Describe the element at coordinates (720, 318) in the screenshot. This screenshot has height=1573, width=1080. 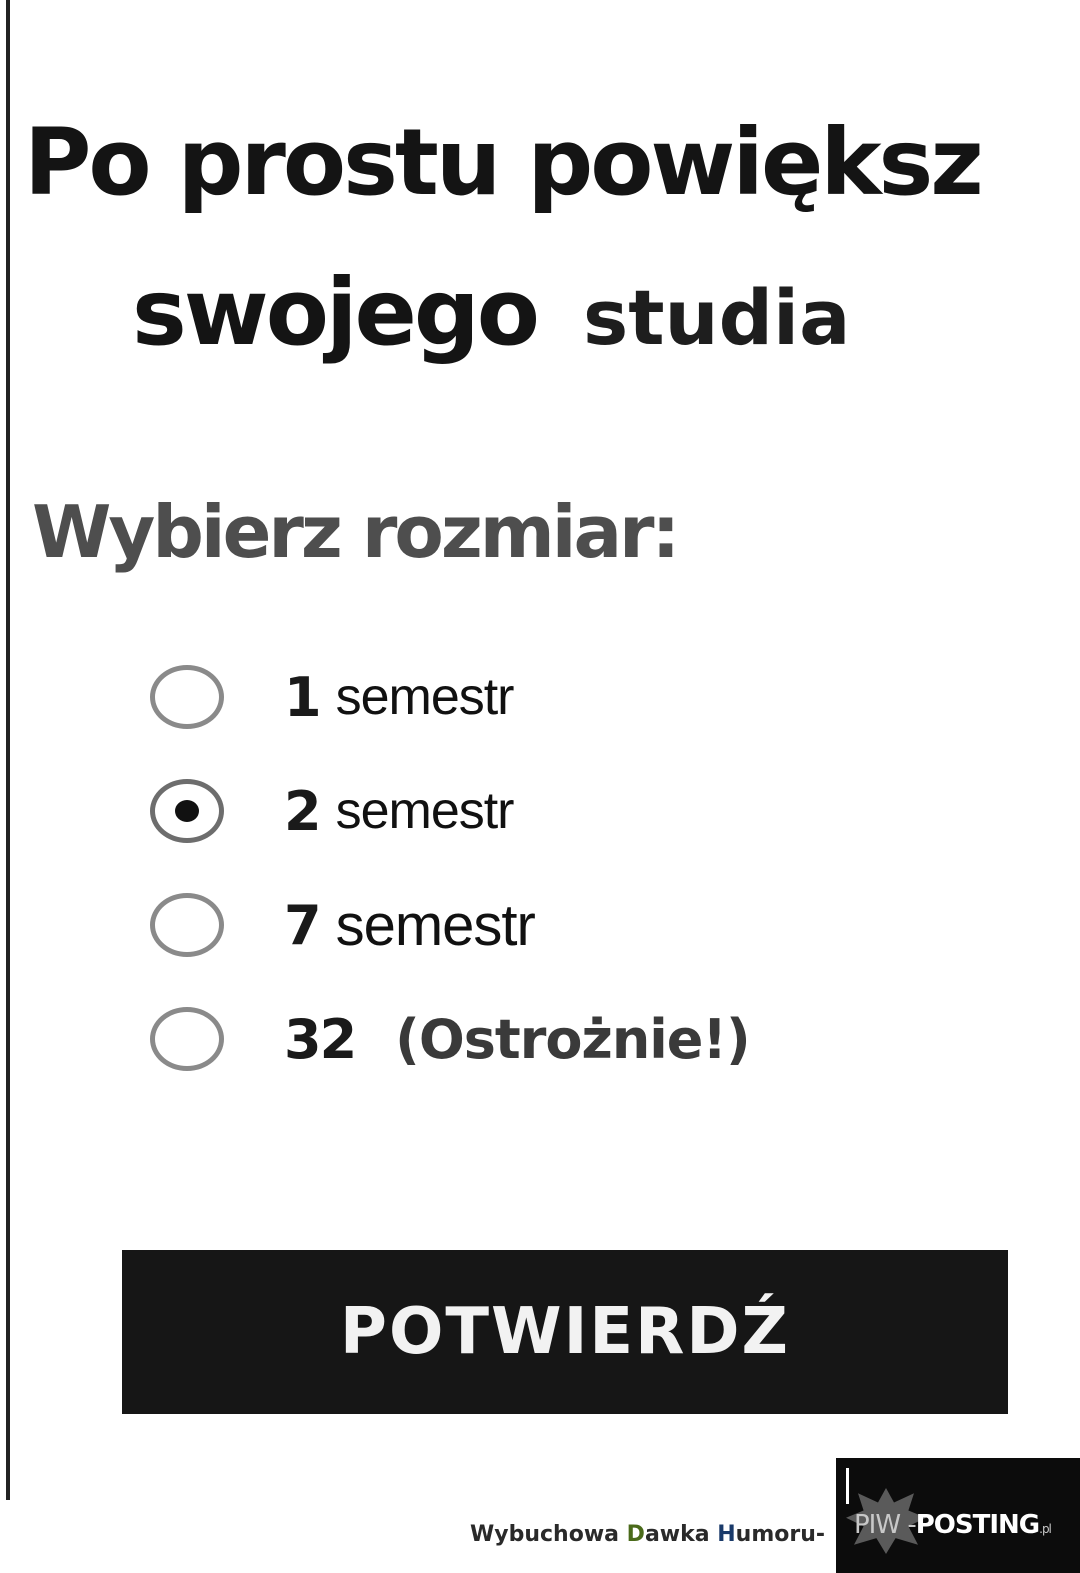
I see `title-patch-studia: studia` at that location.